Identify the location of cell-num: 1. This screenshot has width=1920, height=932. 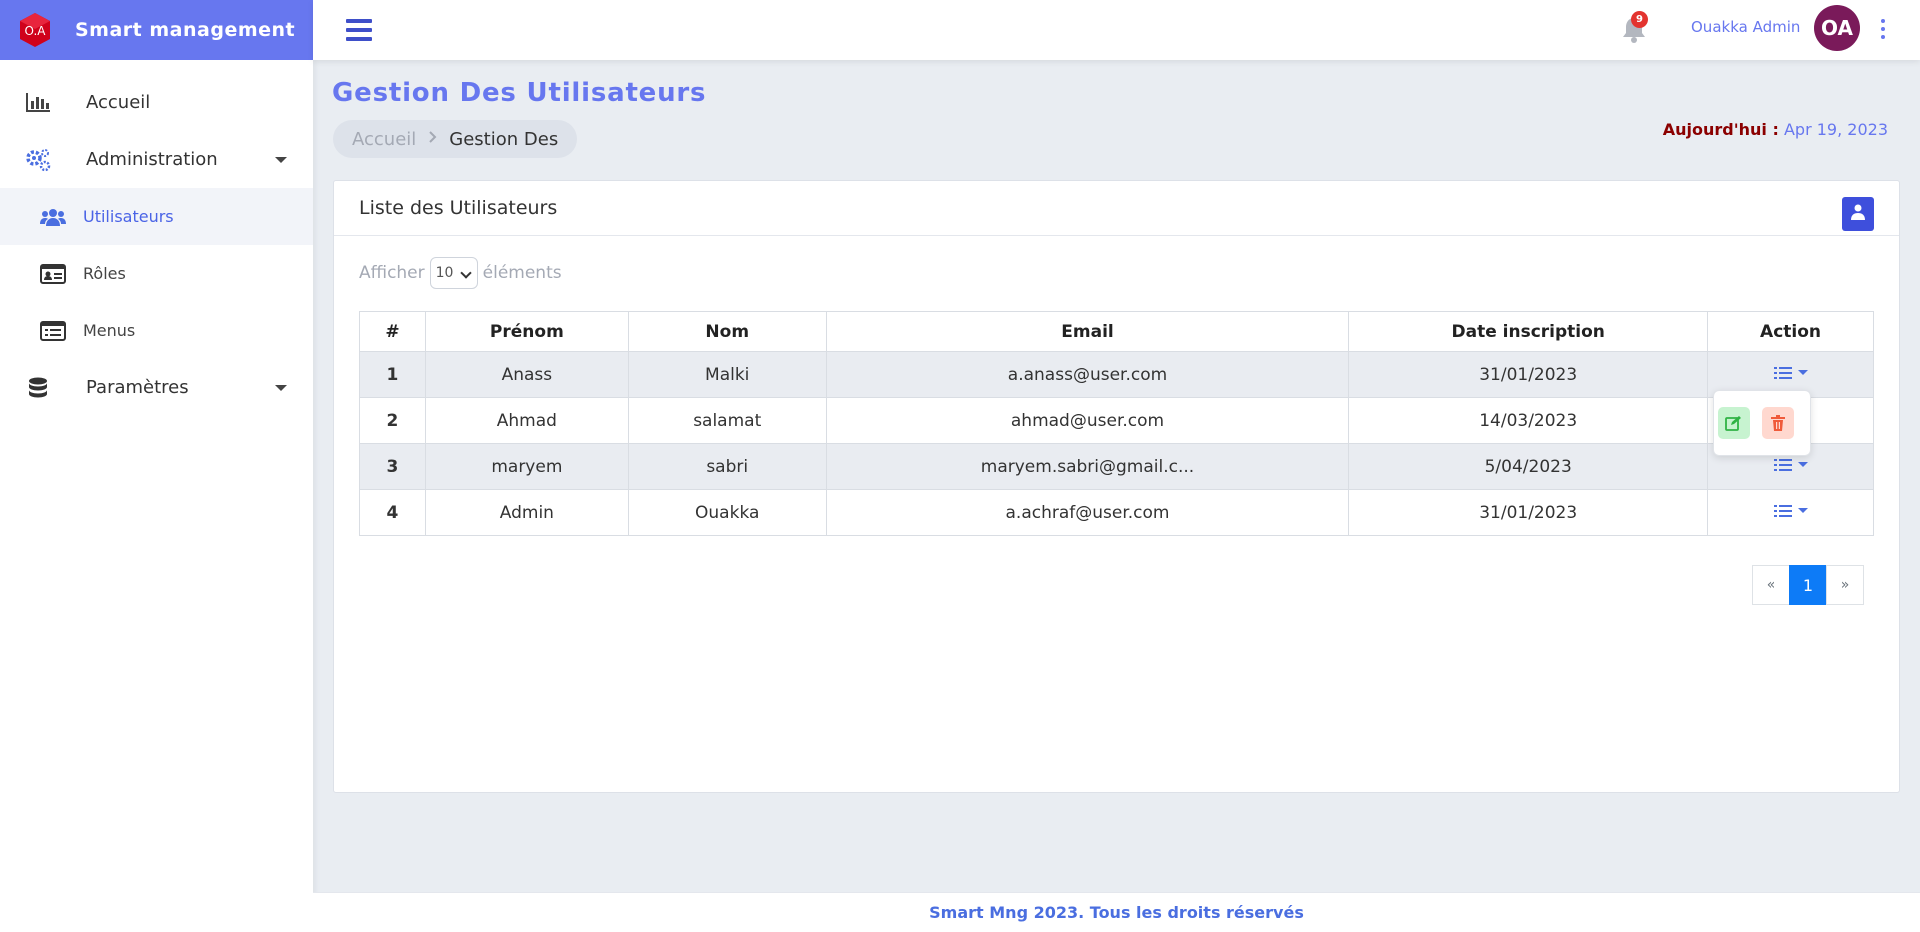
(392, 374).